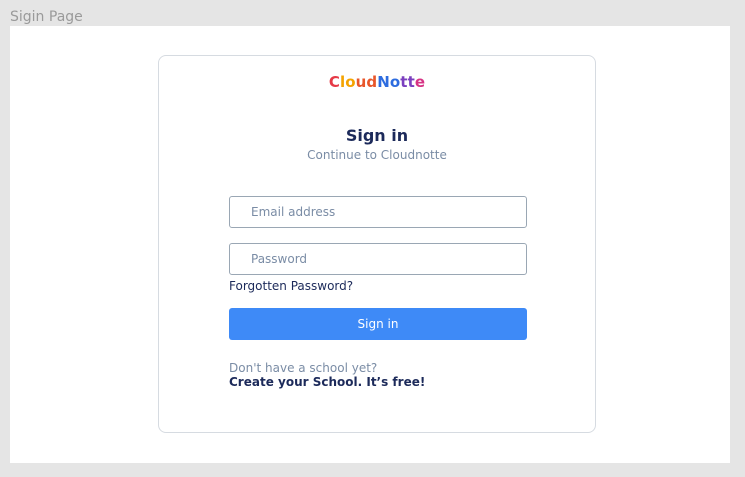 This screenshot has width=745, height=477. Describe the element at coordinates (378, 259) in the screenshot. I see `password-field` at that location.